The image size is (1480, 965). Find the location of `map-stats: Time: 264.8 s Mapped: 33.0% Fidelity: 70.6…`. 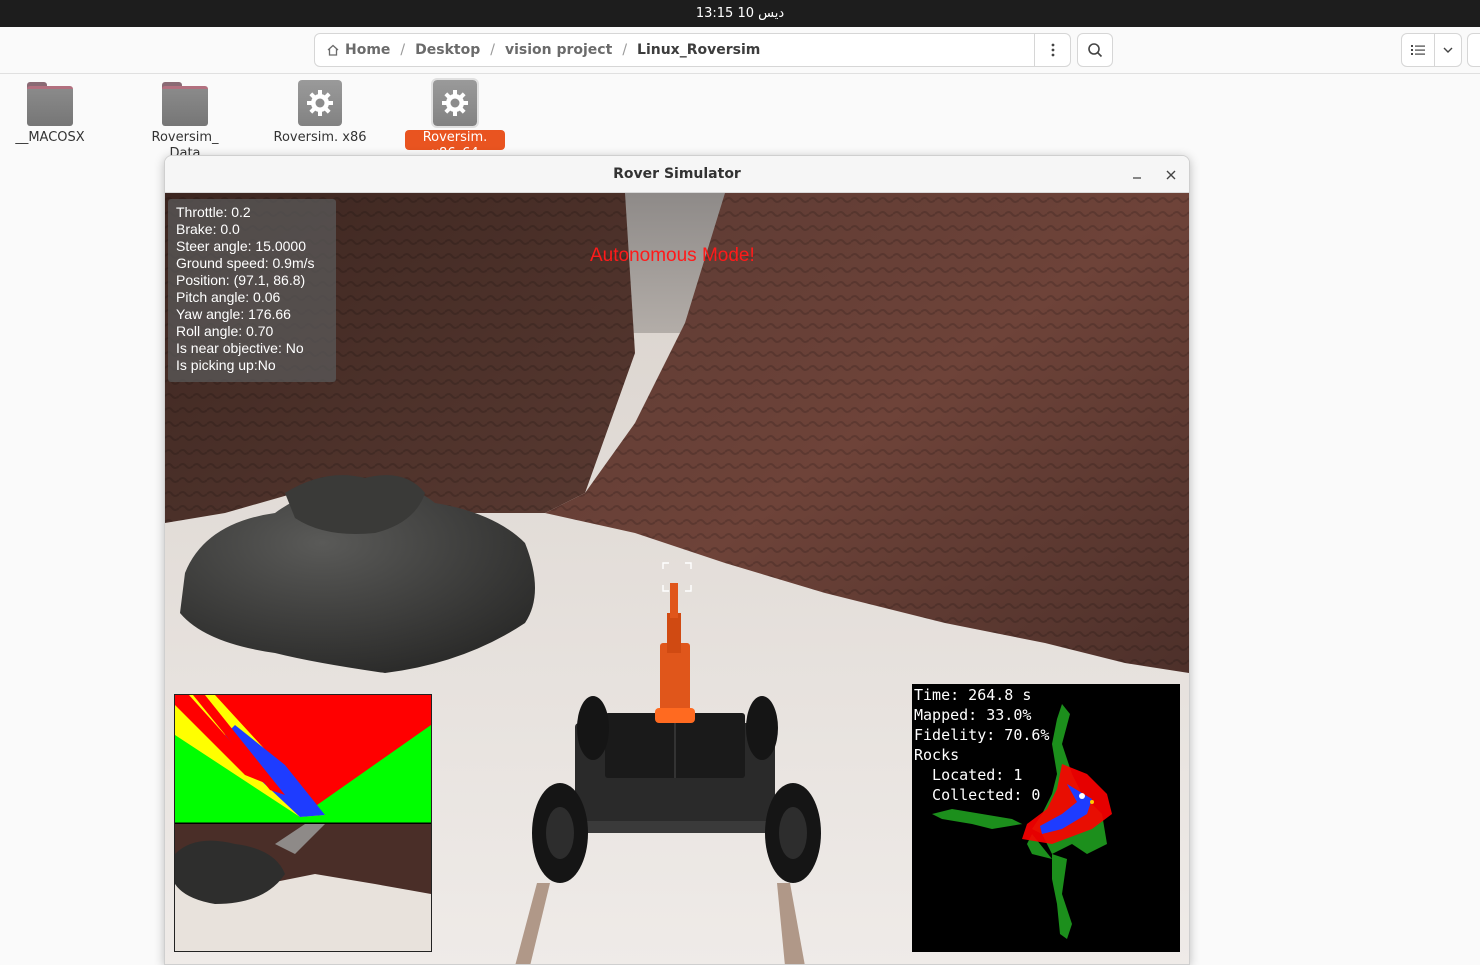

map-stats: Time: 264.8 s Mapped: 33.0% Fidelity: 70.6… is located at coordinates (981, 745).